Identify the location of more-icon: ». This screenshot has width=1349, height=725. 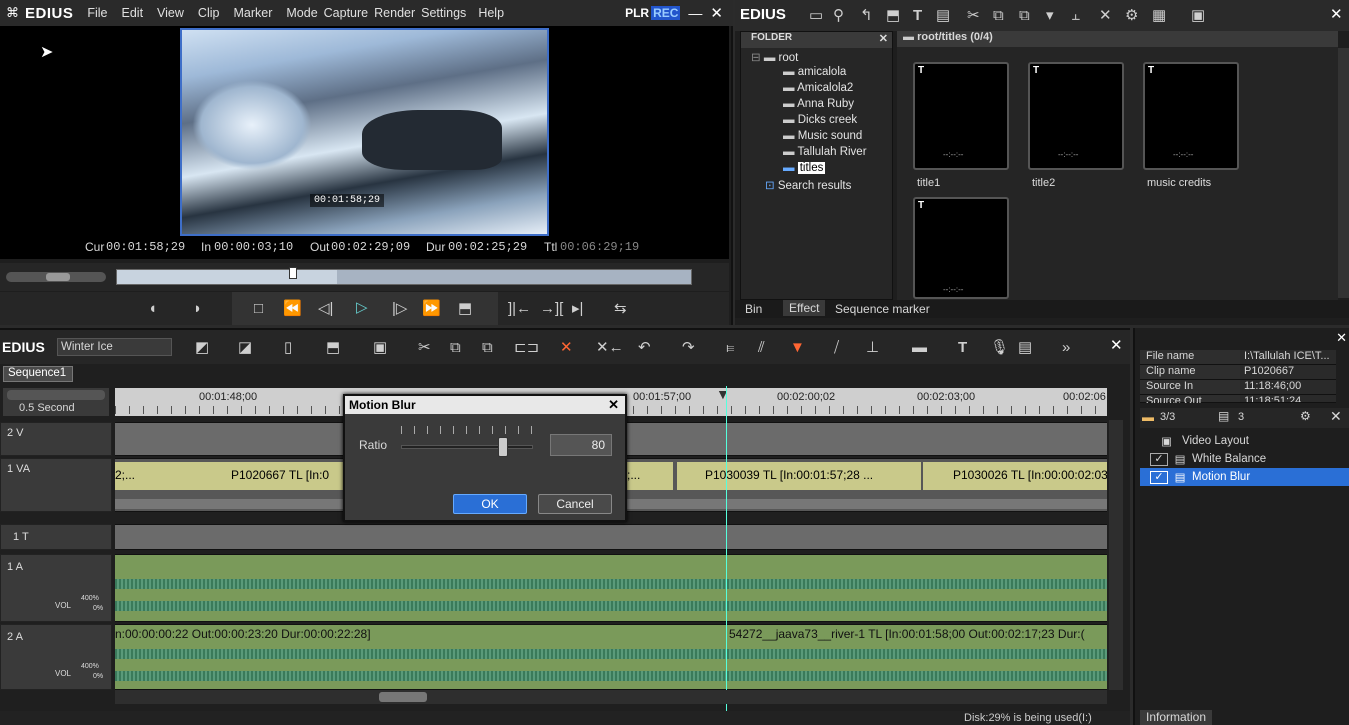
(1066, 347).